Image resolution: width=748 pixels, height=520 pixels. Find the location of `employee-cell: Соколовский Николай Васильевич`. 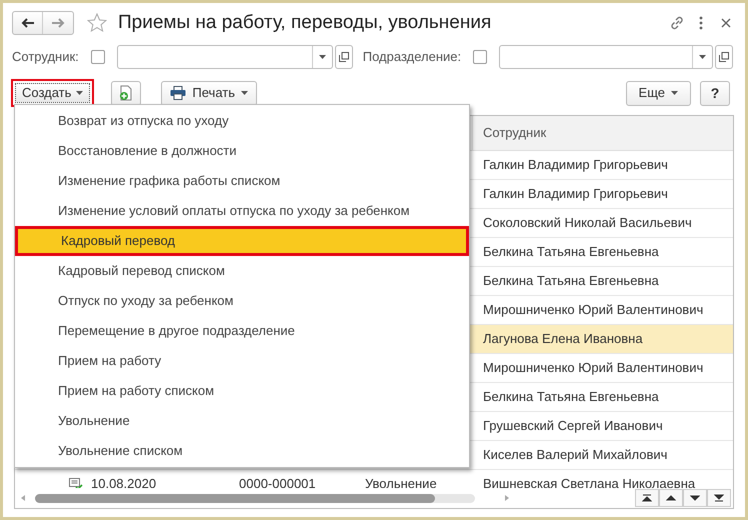

employee-cell: Соколовский Николай Васильевич is located at coordinates (587, 222).